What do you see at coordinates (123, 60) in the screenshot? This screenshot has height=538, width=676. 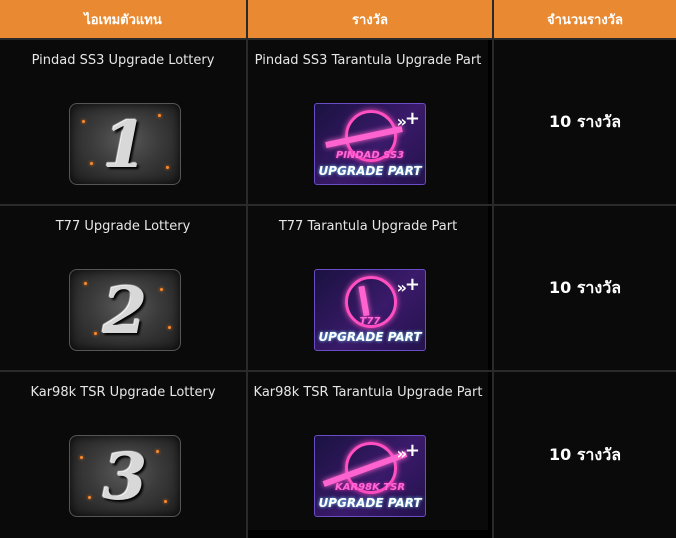 I see `item-label: Pindad SS3 Upgrade Lottery` at bounding box center [123, 60].